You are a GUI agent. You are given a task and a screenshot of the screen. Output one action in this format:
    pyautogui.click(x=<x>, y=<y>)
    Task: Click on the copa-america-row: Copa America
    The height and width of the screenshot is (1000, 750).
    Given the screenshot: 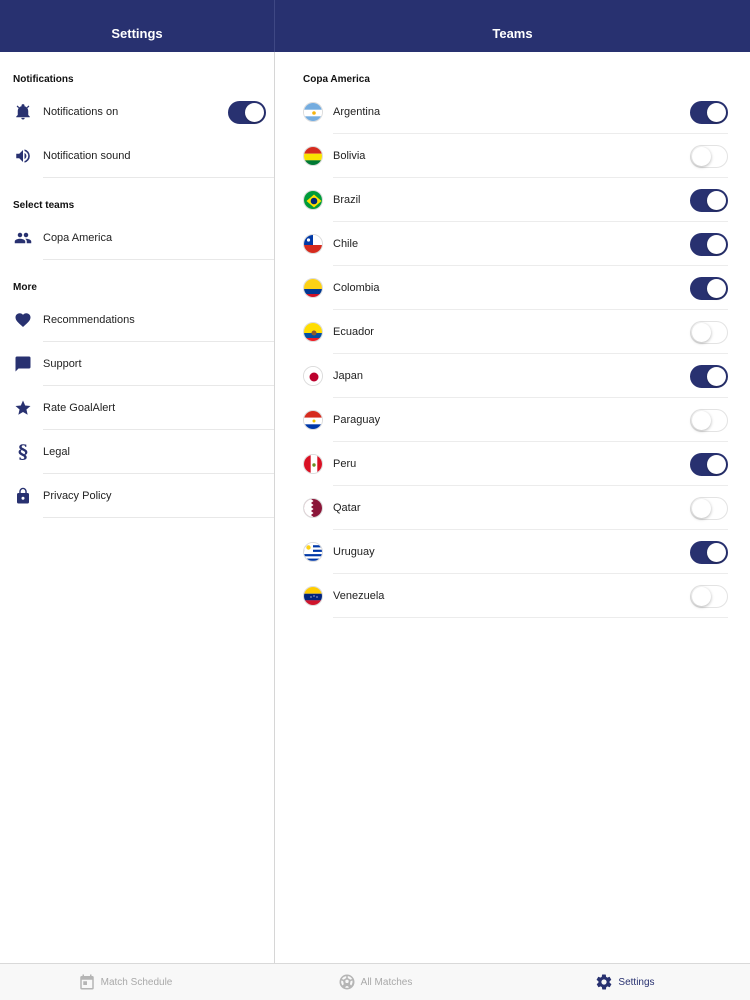 What is the action you would take?
    pyautogui.click(x=137, y=238)
    